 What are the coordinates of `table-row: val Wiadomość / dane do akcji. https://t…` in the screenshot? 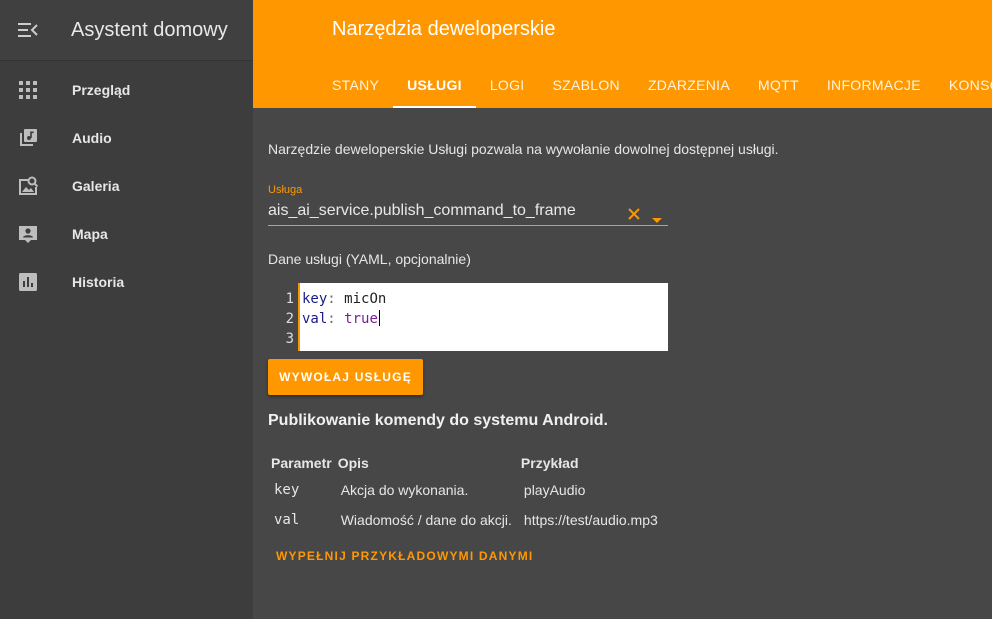 It's located at (466, 520).